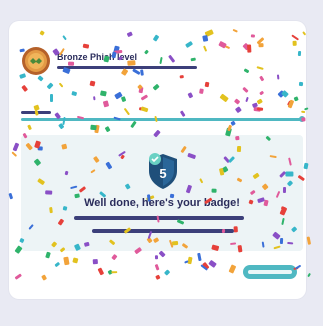 The height and width of the screenshot is (326, 323). What do you see at coordinates (36, 112) in the screenshot?
I see `progress-label-bar` at bounding box center [36, 112].